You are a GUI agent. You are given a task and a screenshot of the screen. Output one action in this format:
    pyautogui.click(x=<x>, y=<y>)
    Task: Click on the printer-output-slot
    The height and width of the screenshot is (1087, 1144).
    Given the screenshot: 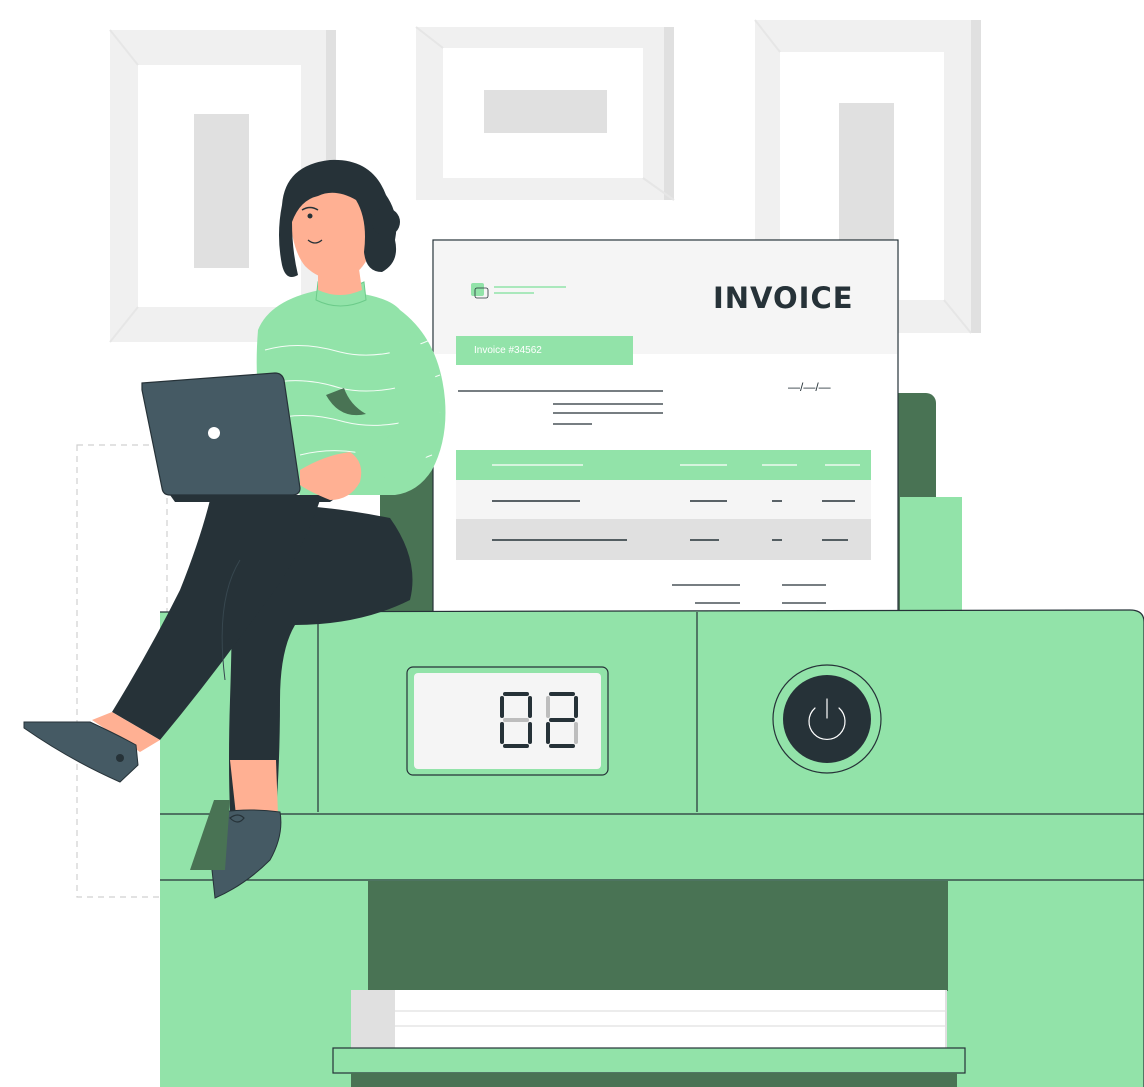 What is the action you would take?
    pyautogui.click(x=649, y=964)
    